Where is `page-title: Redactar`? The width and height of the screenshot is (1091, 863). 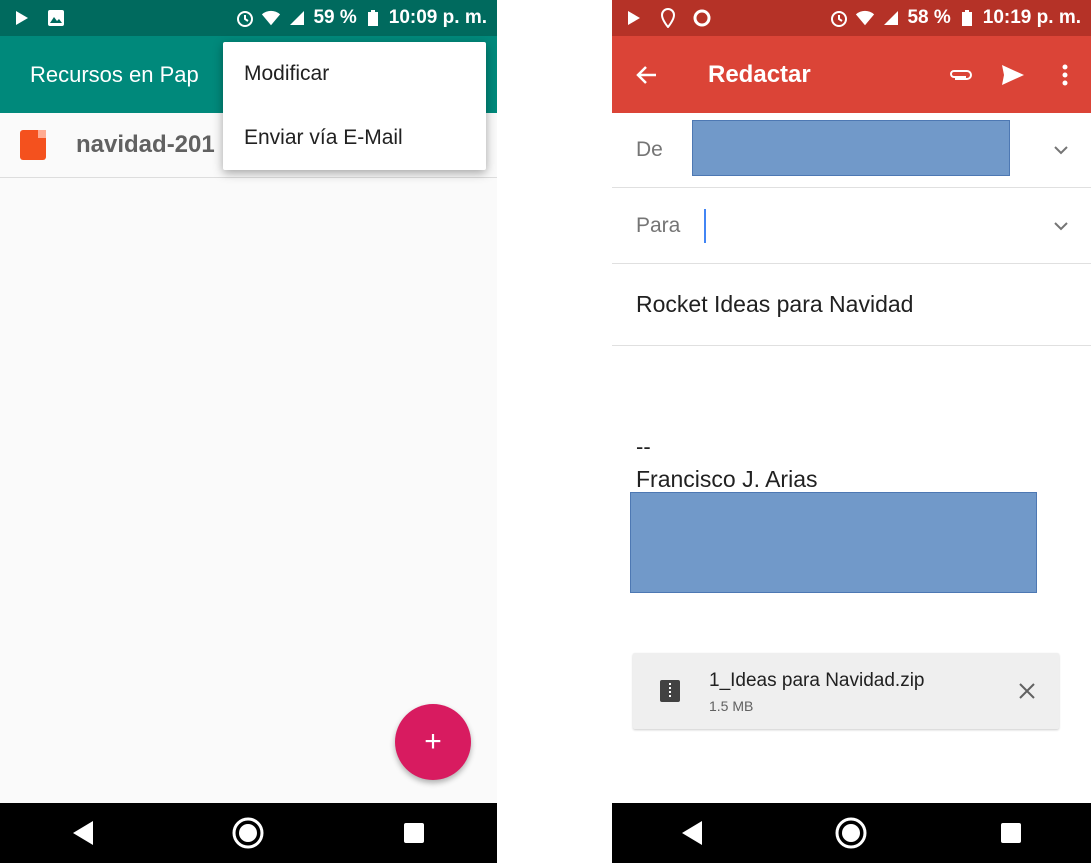 page-title: Redactar is located at coordinates (759, 74).